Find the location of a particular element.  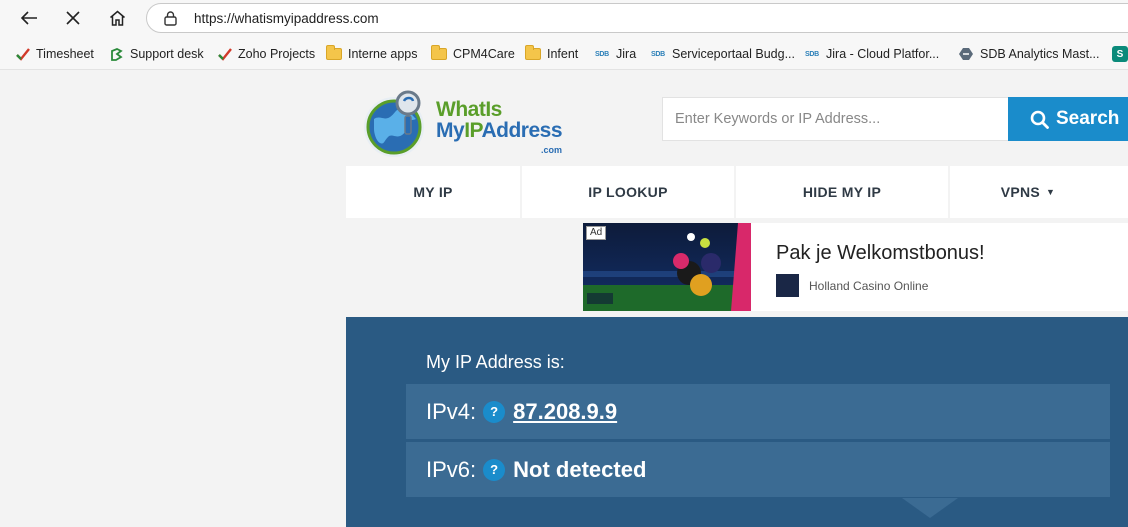

bookmark-folder-cpm4care: CPM4Care is located at coordinates (473, 54).